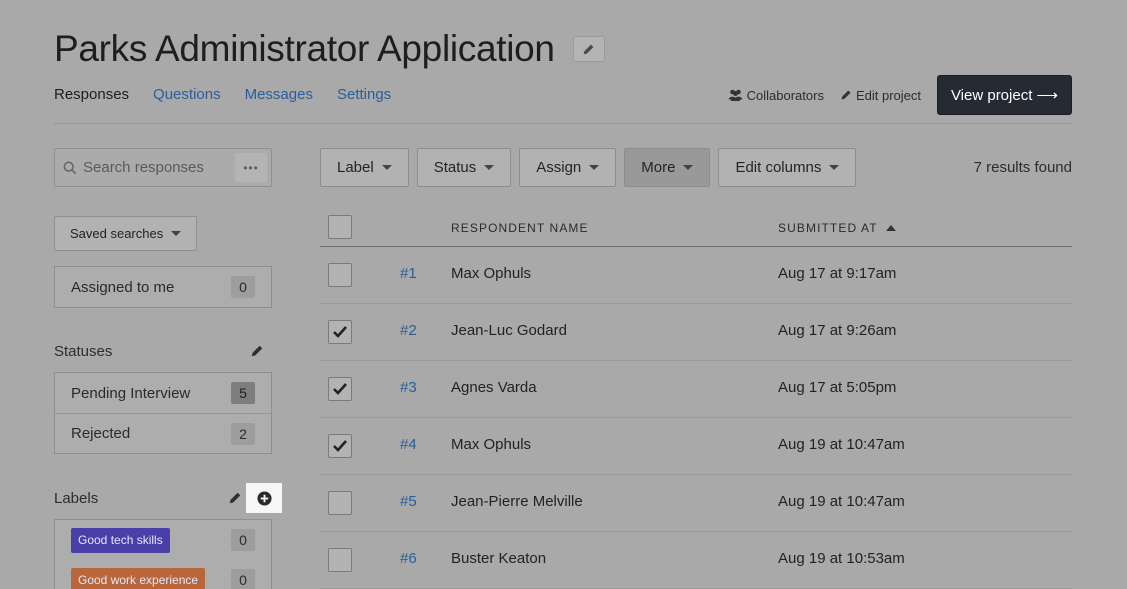  Describe the element at coordinates (785, 95) in the screenshot. I see `collaborators-label: Collaborators` at that location.